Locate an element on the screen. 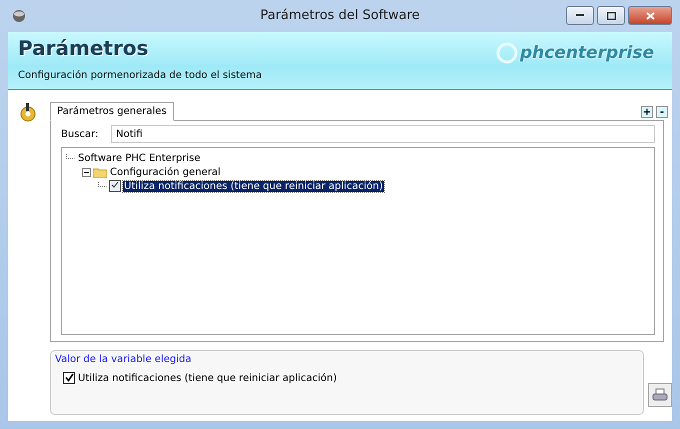 The width and height of the screenshot is (680, 429). header-title: Parámetros is located at coordinates (83, 48).